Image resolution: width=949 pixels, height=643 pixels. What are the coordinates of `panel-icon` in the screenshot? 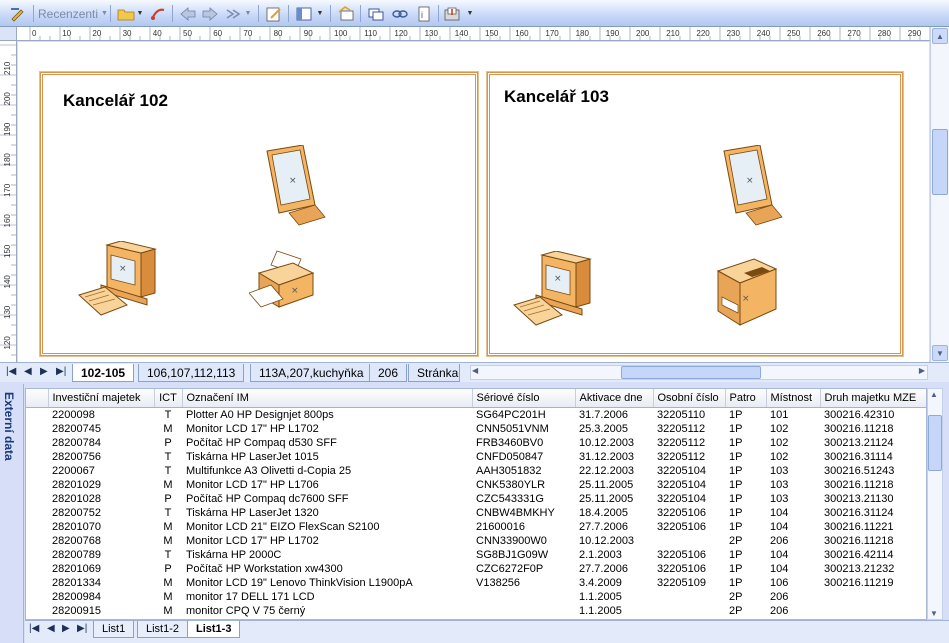 It's located at (304, 13).